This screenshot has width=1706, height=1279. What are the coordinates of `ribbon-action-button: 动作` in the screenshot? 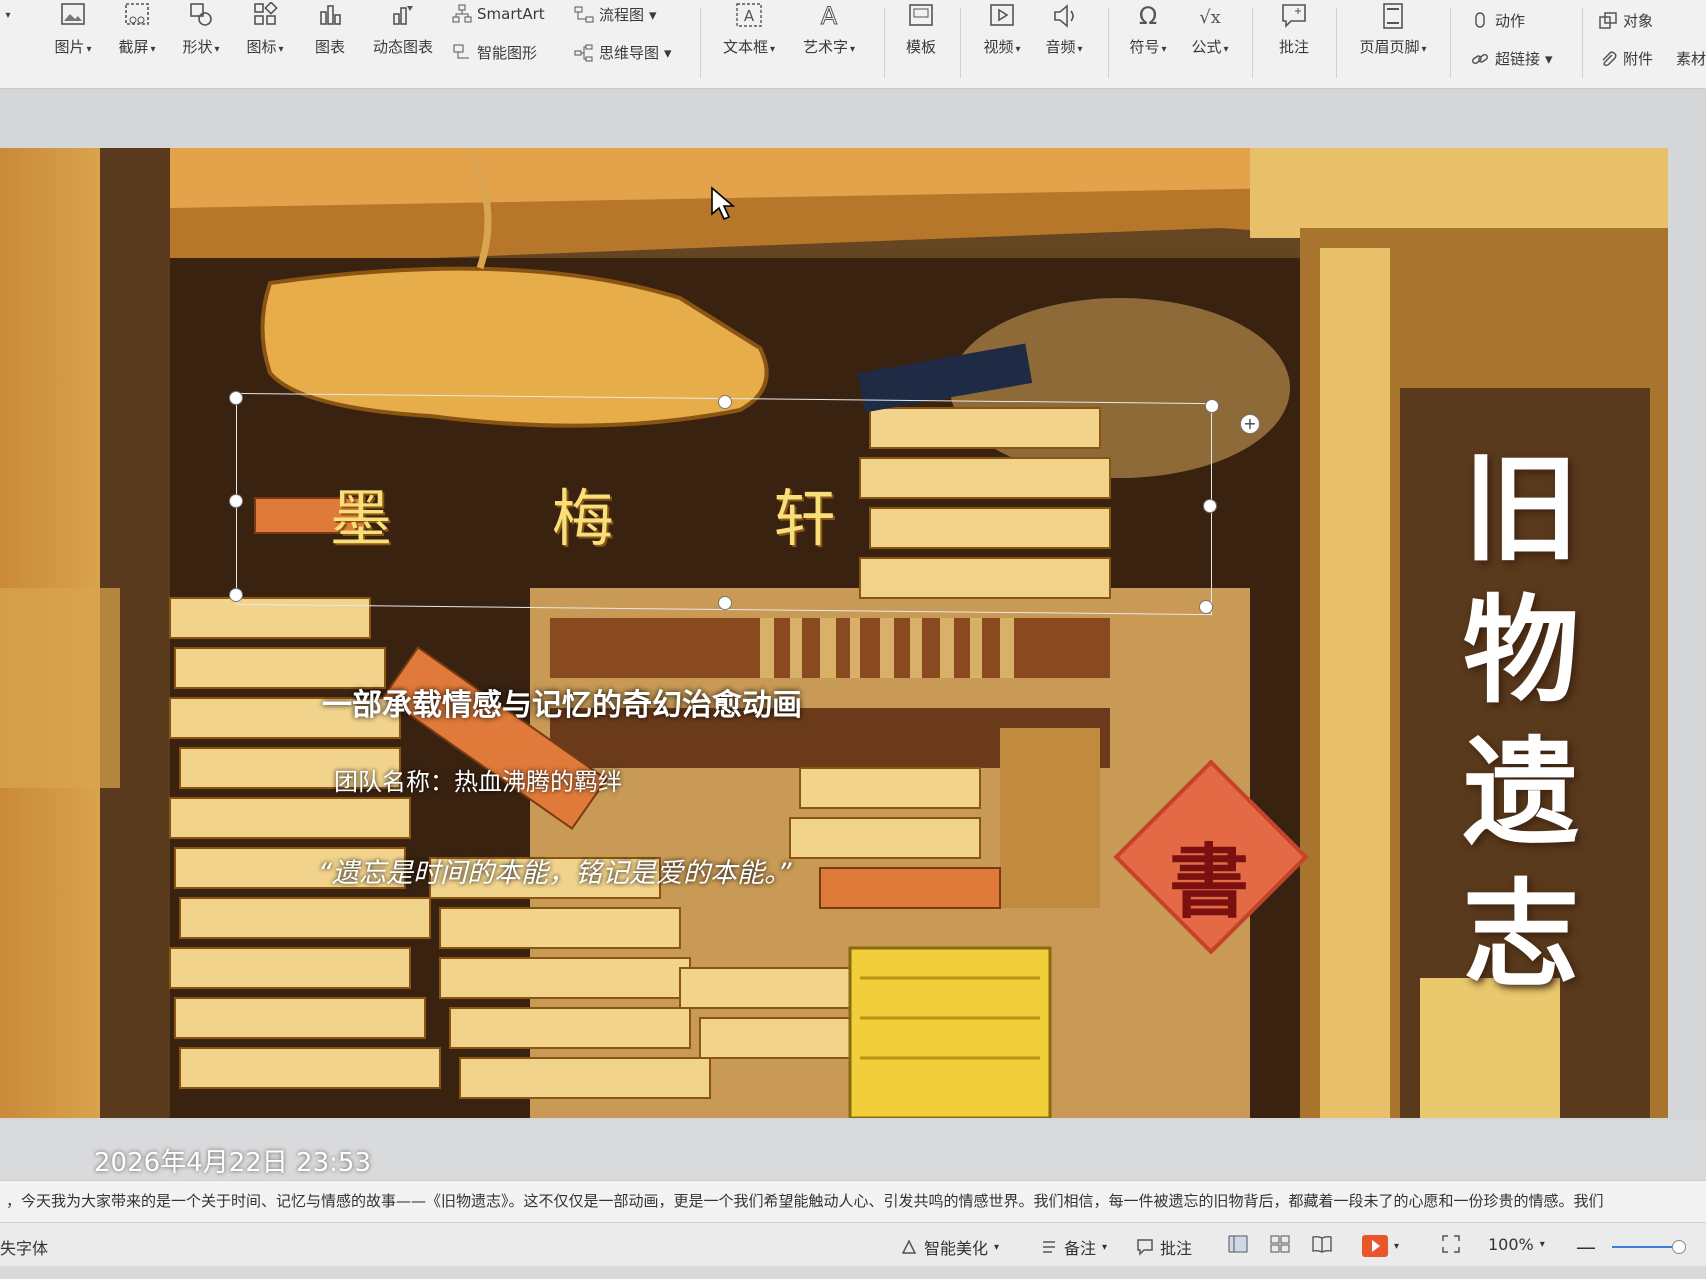 It's located at (1497, 20).